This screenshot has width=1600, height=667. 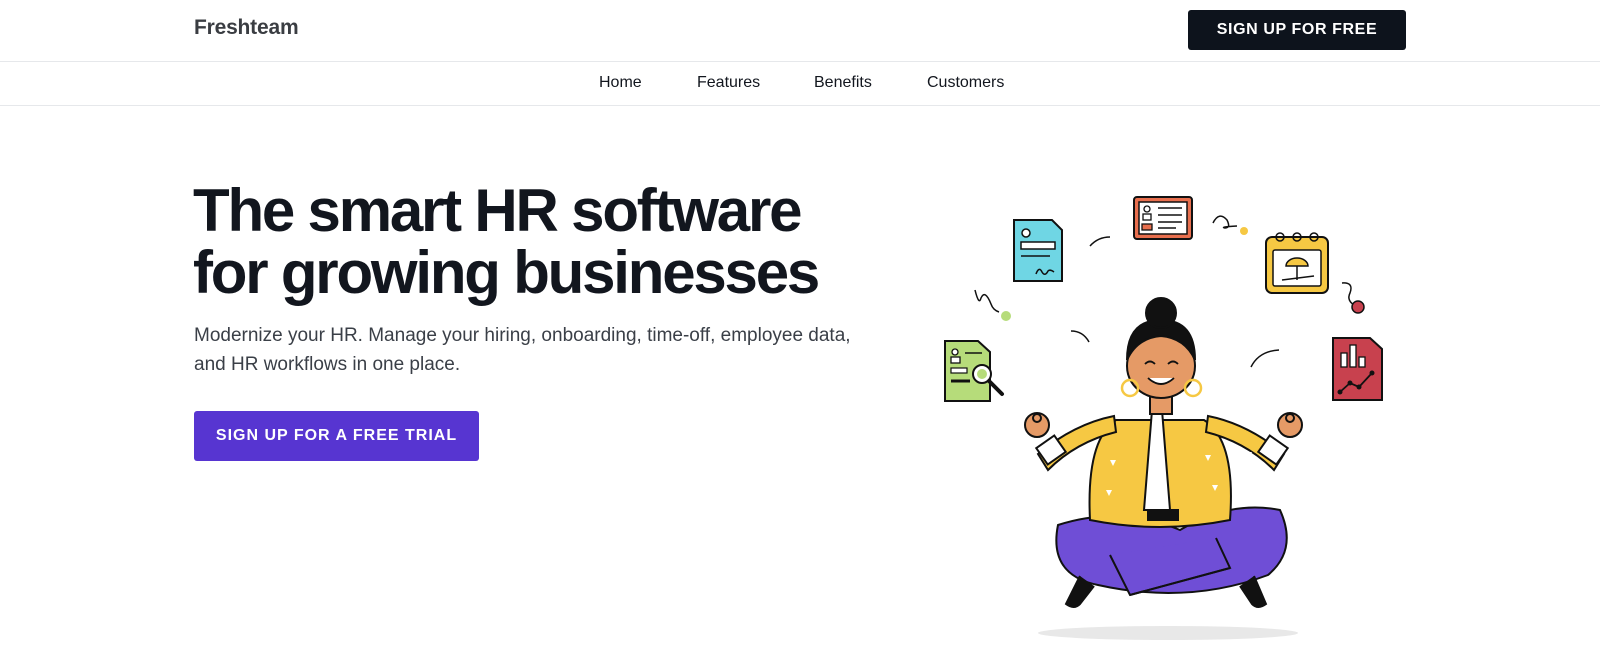 I want to click on contract-doc-icon, so click(x=1038, y=250).